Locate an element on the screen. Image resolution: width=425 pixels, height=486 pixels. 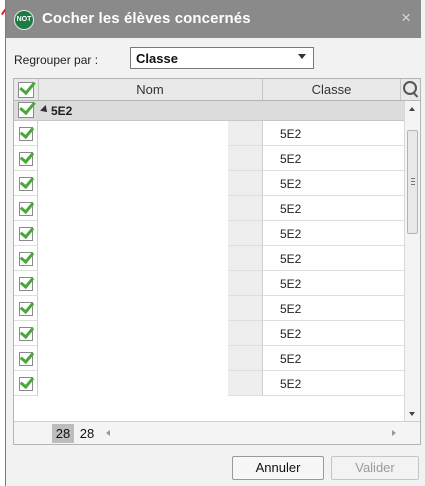
group-checkbox is located at coordinates (26, 110).